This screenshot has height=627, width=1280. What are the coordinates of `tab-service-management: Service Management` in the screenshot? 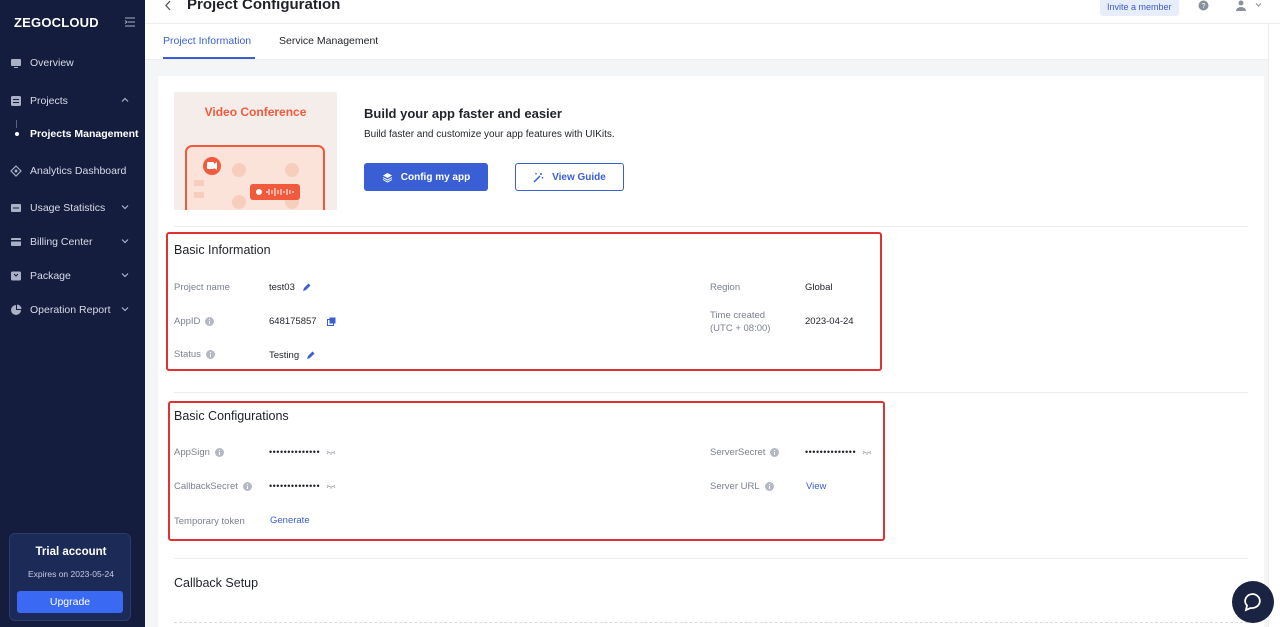 It's located at (328, 41).